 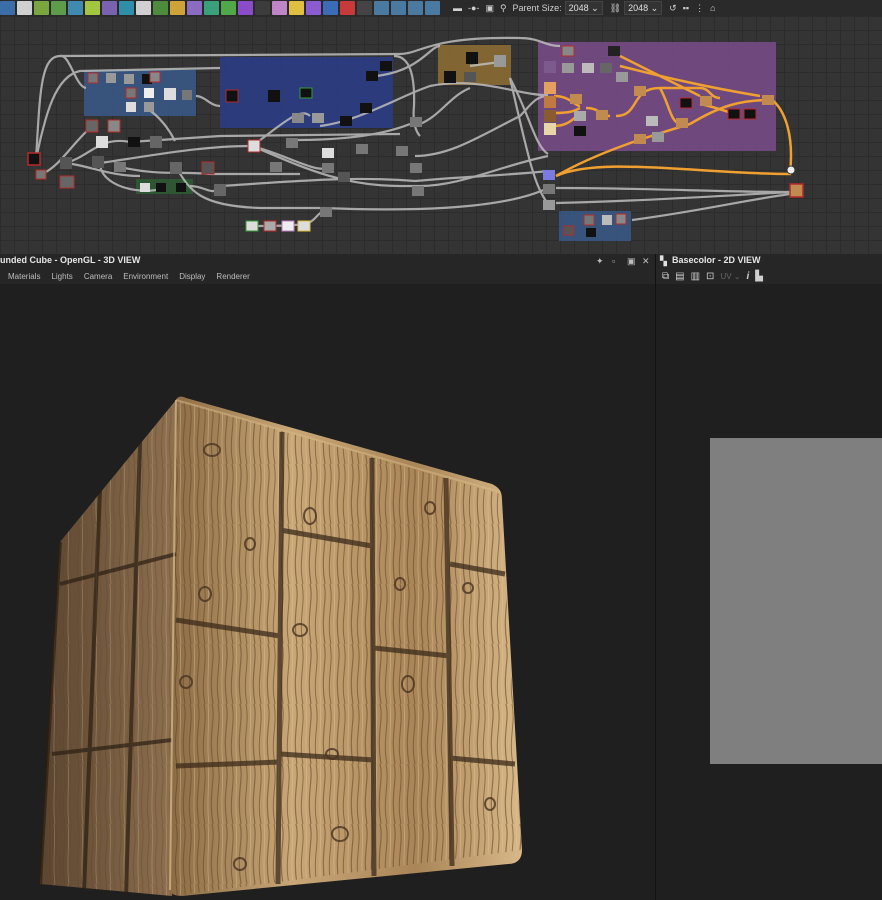 What do you see at coordinates (759, 276) in the screenshot?
I see `histogram-icon: ▙` at bounding box center [759, 276].